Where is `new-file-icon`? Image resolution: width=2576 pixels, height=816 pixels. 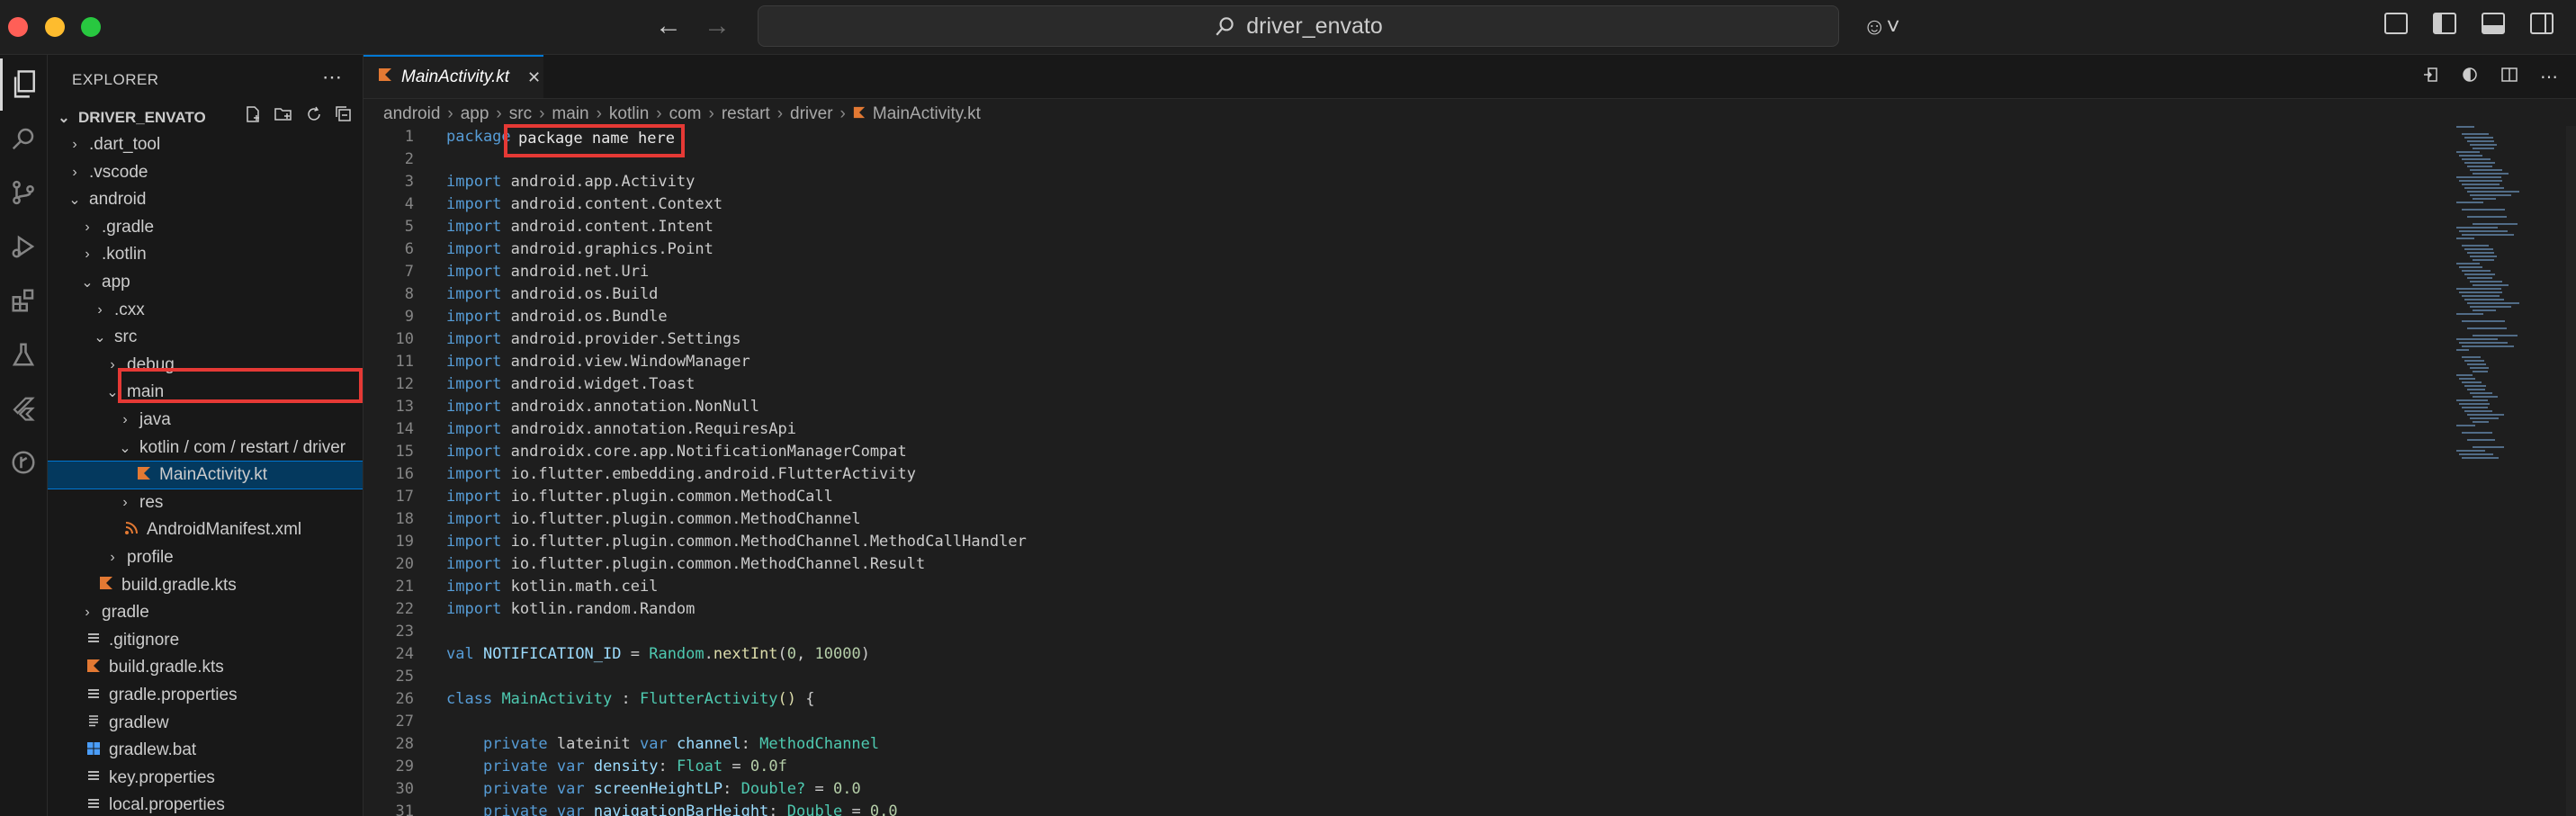 new-file-icon is located at coordinates (253, 117).